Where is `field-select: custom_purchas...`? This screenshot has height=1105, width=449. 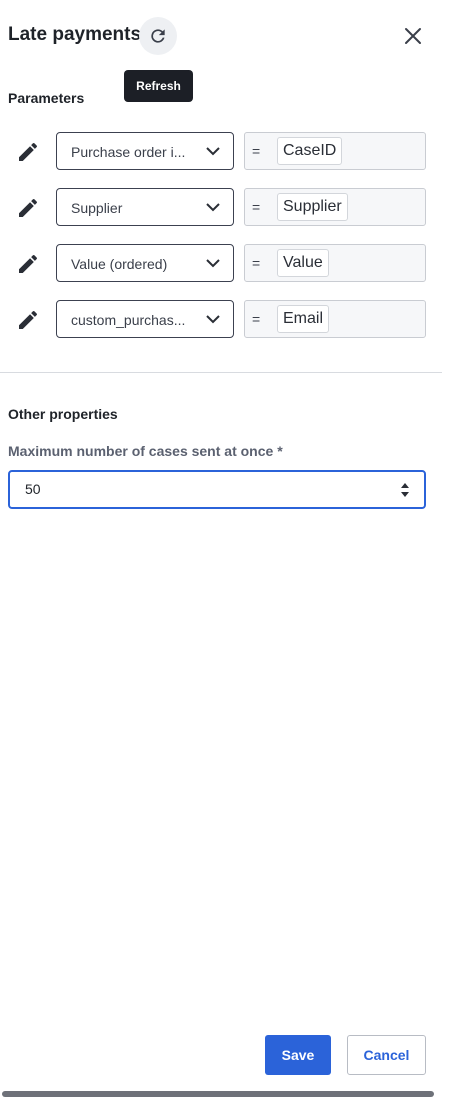
field-select: custom_purchas... is located at coordinates (145, 319).